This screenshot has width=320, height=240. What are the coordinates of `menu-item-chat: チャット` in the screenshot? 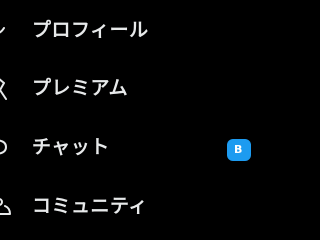 It's located at (120, 147).